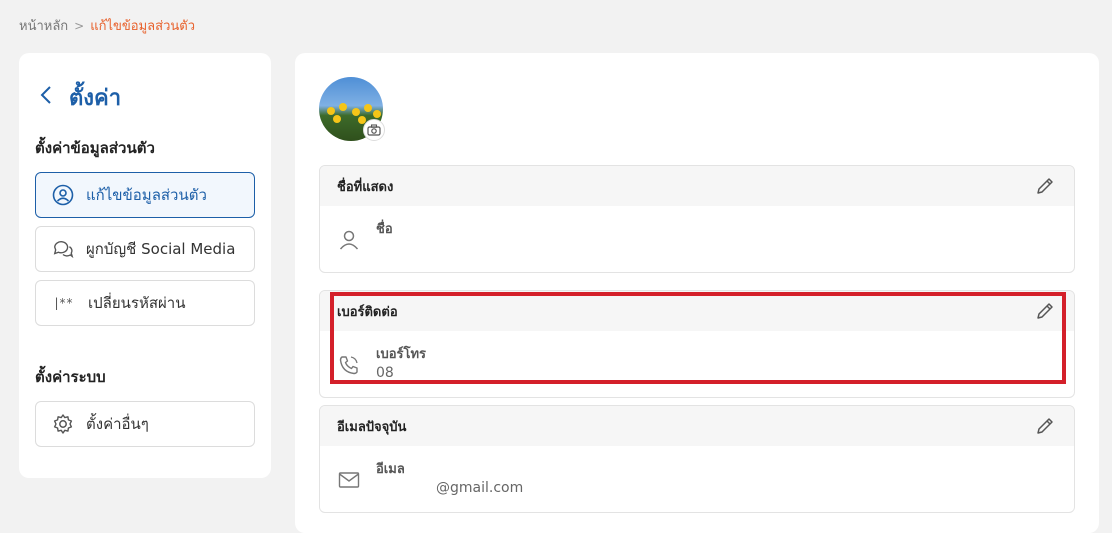 The height and width of the screenshot is (533, 1112). Describe the element at coordinates (697, 186) in the screenshot. I see `card-header: ชื่อที่แสดง` at that location.